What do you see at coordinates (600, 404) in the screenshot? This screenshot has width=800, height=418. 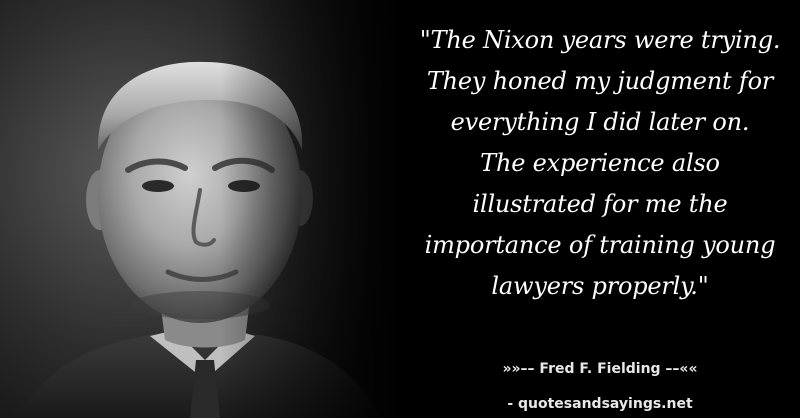 I see `site-credit: - quotesandsayings.net` at bounding box center [600, 404].